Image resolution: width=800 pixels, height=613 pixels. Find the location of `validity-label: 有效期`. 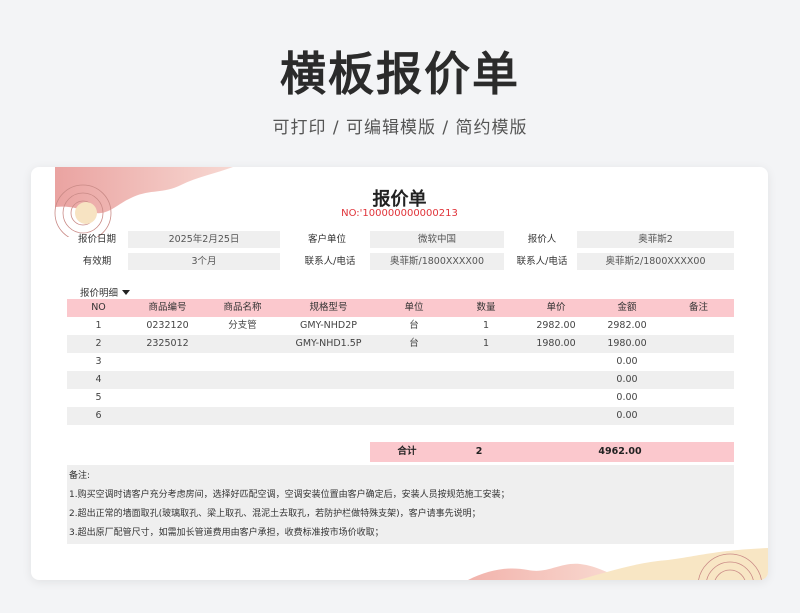

validity-label: 有效期 is located at coordinates (97, 261).